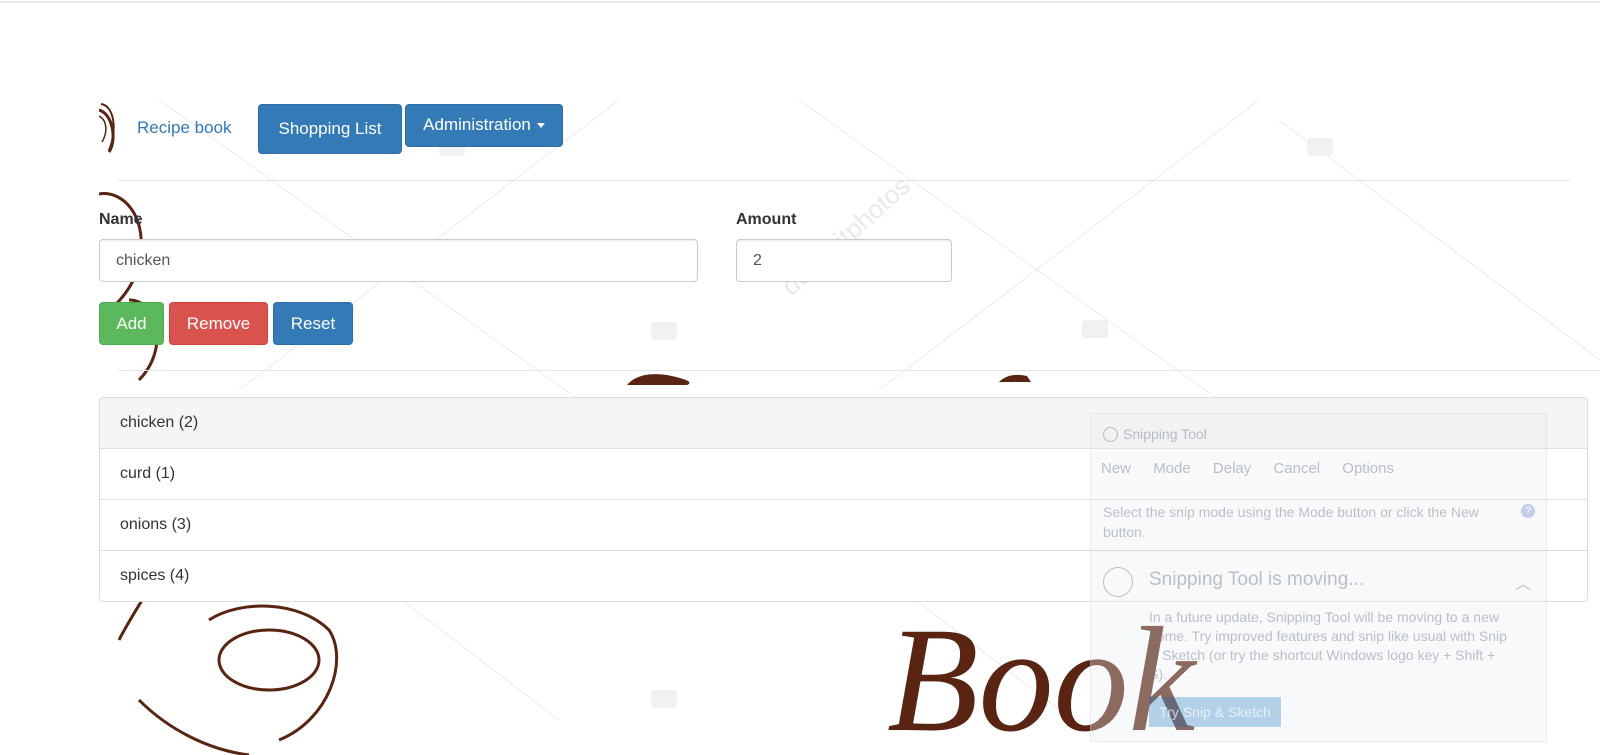 Image resolution: width=1600 pixels, height=755 pixels. I want to click on administration-label: Administration, so click(477, 124).